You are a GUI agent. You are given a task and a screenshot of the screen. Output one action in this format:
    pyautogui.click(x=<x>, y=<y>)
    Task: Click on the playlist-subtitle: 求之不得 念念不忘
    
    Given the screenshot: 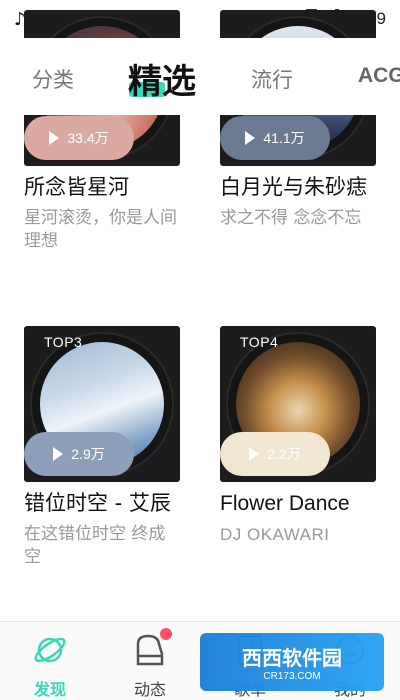 What is the action you would take?
    pyautogui.click(x=291, y=218)
    